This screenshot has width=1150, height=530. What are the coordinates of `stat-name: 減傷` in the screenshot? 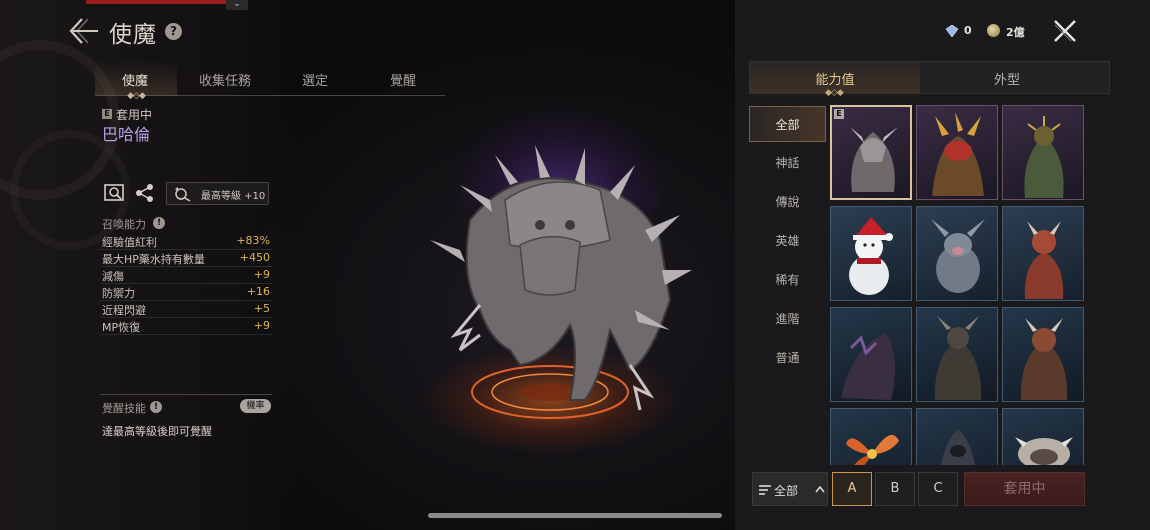 It's located at (113, 276).